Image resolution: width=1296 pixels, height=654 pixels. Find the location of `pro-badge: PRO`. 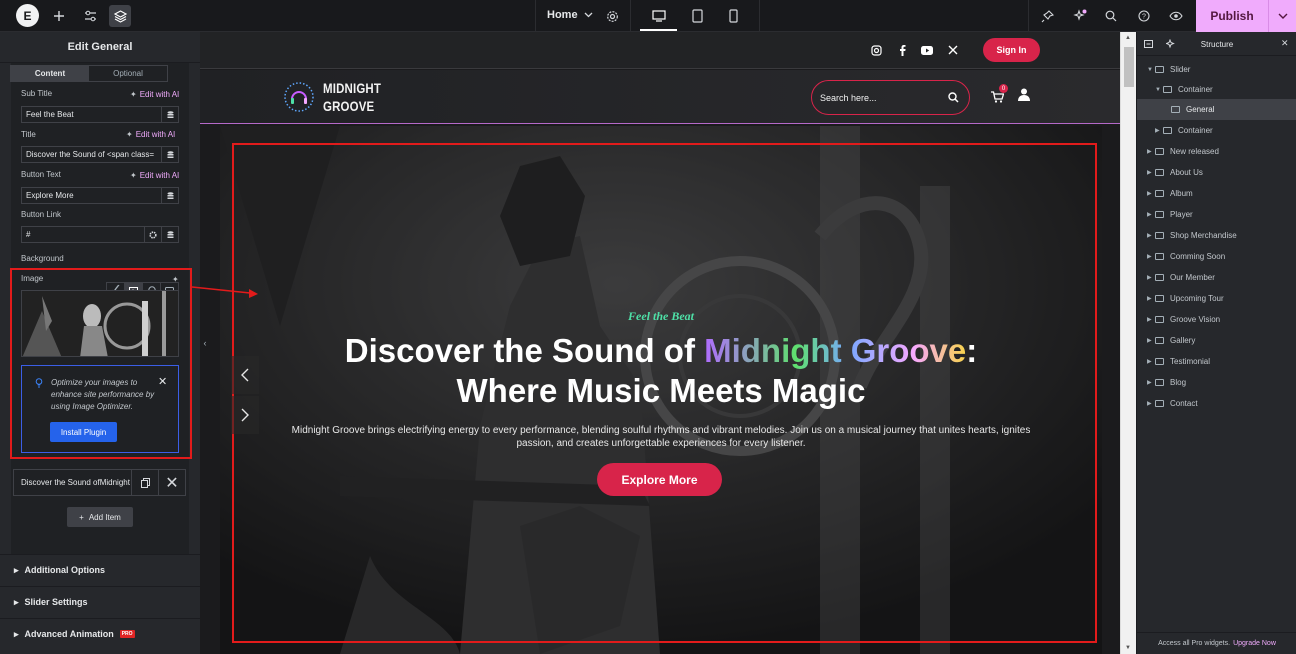

pro-badge: PRO is located at coordinates (127, 634).